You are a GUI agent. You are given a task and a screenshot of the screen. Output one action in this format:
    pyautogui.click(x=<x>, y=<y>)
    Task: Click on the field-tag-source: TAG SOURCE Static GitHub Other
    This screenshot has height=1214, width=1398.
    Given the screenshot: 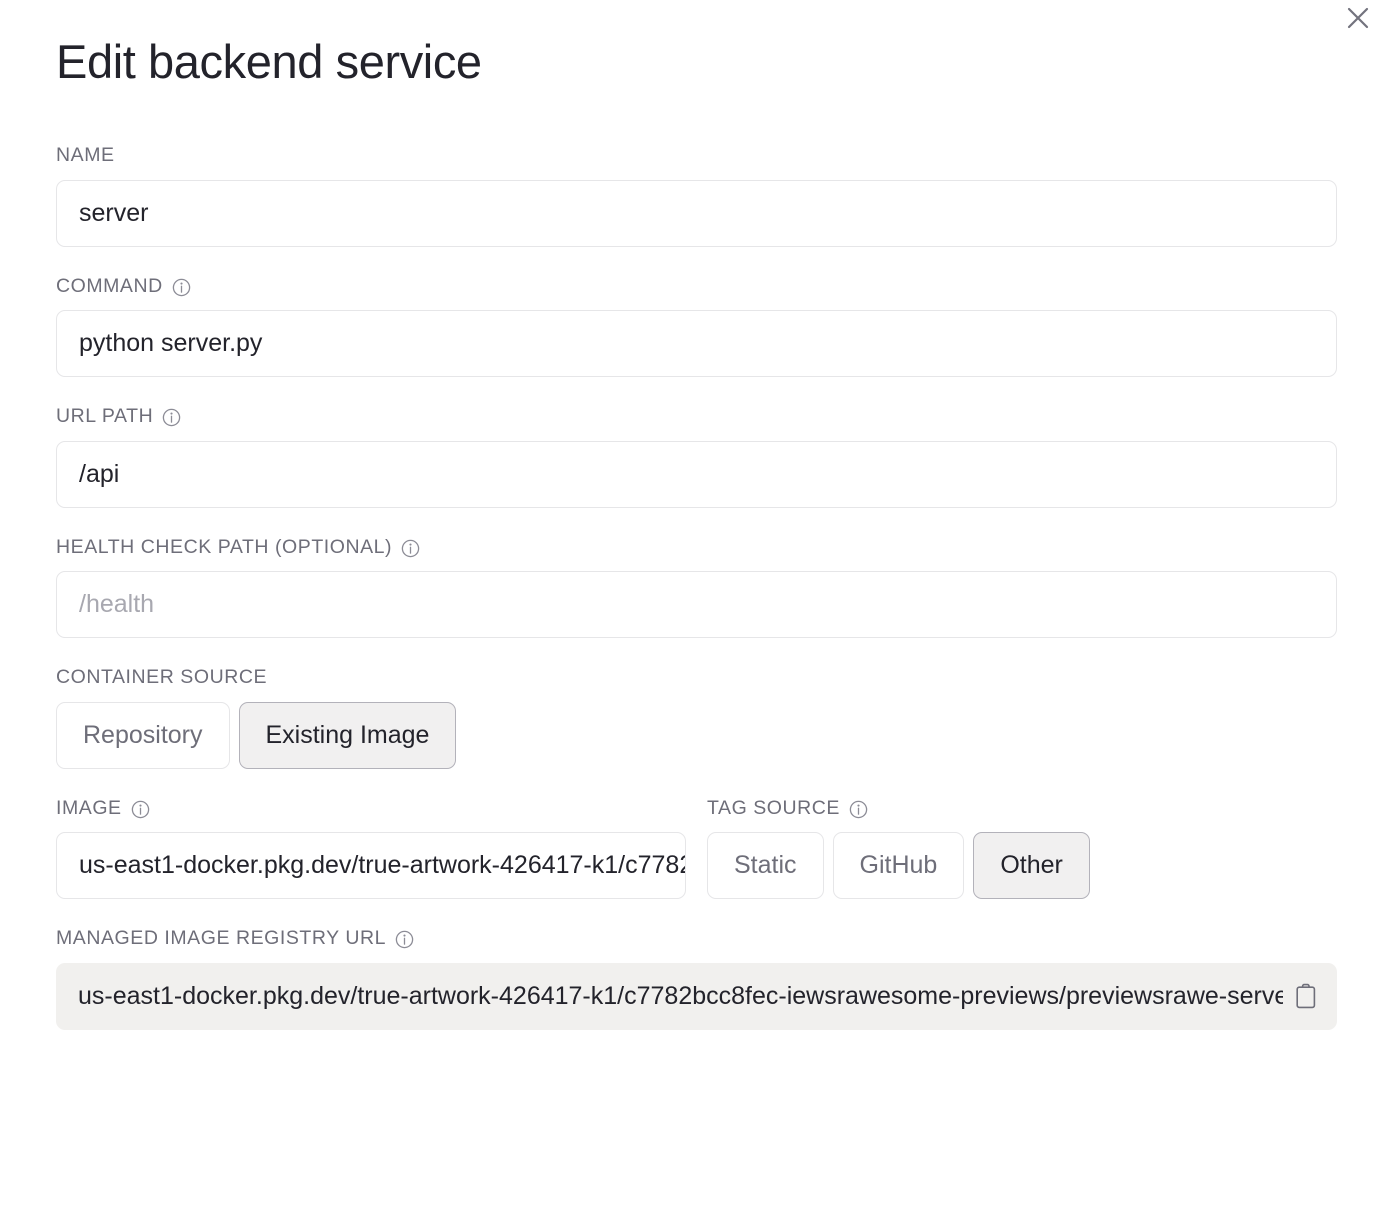 What is the action you would take?
    pyautogui.click(x=898, y=847)
    